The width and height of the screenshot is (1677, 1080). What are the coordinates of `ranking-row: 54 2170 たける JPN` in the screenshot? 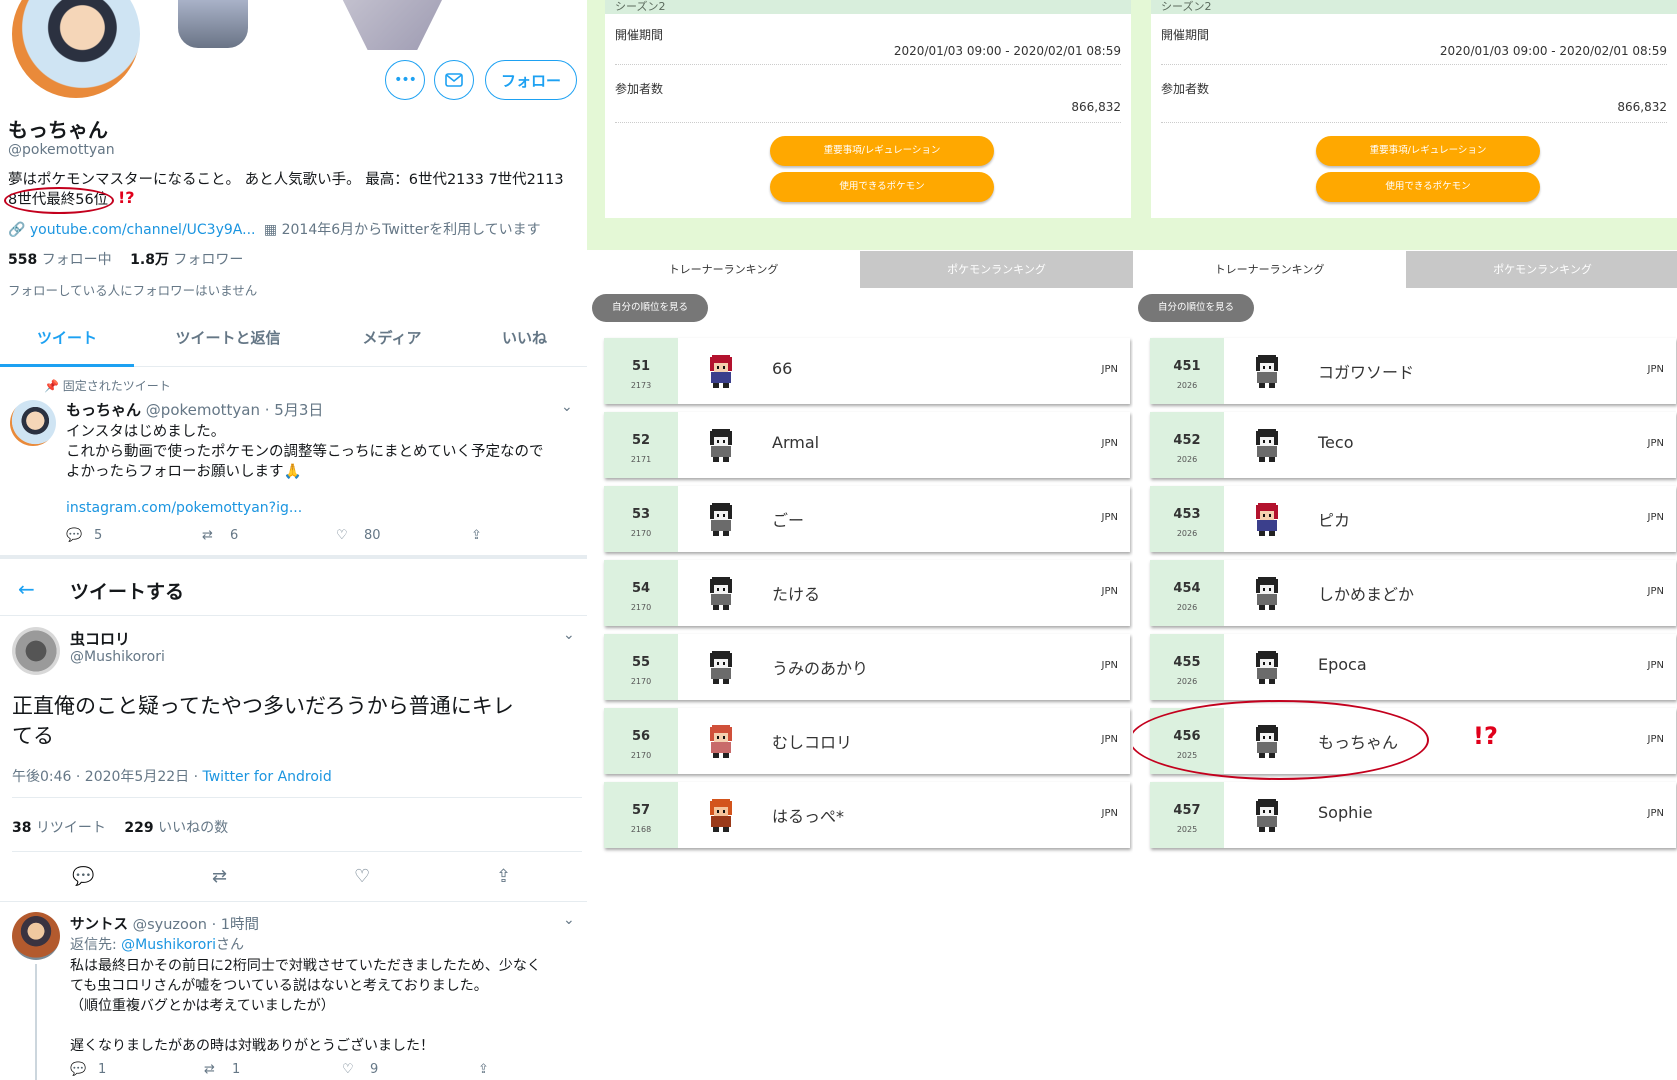 It's located at (867, 593).